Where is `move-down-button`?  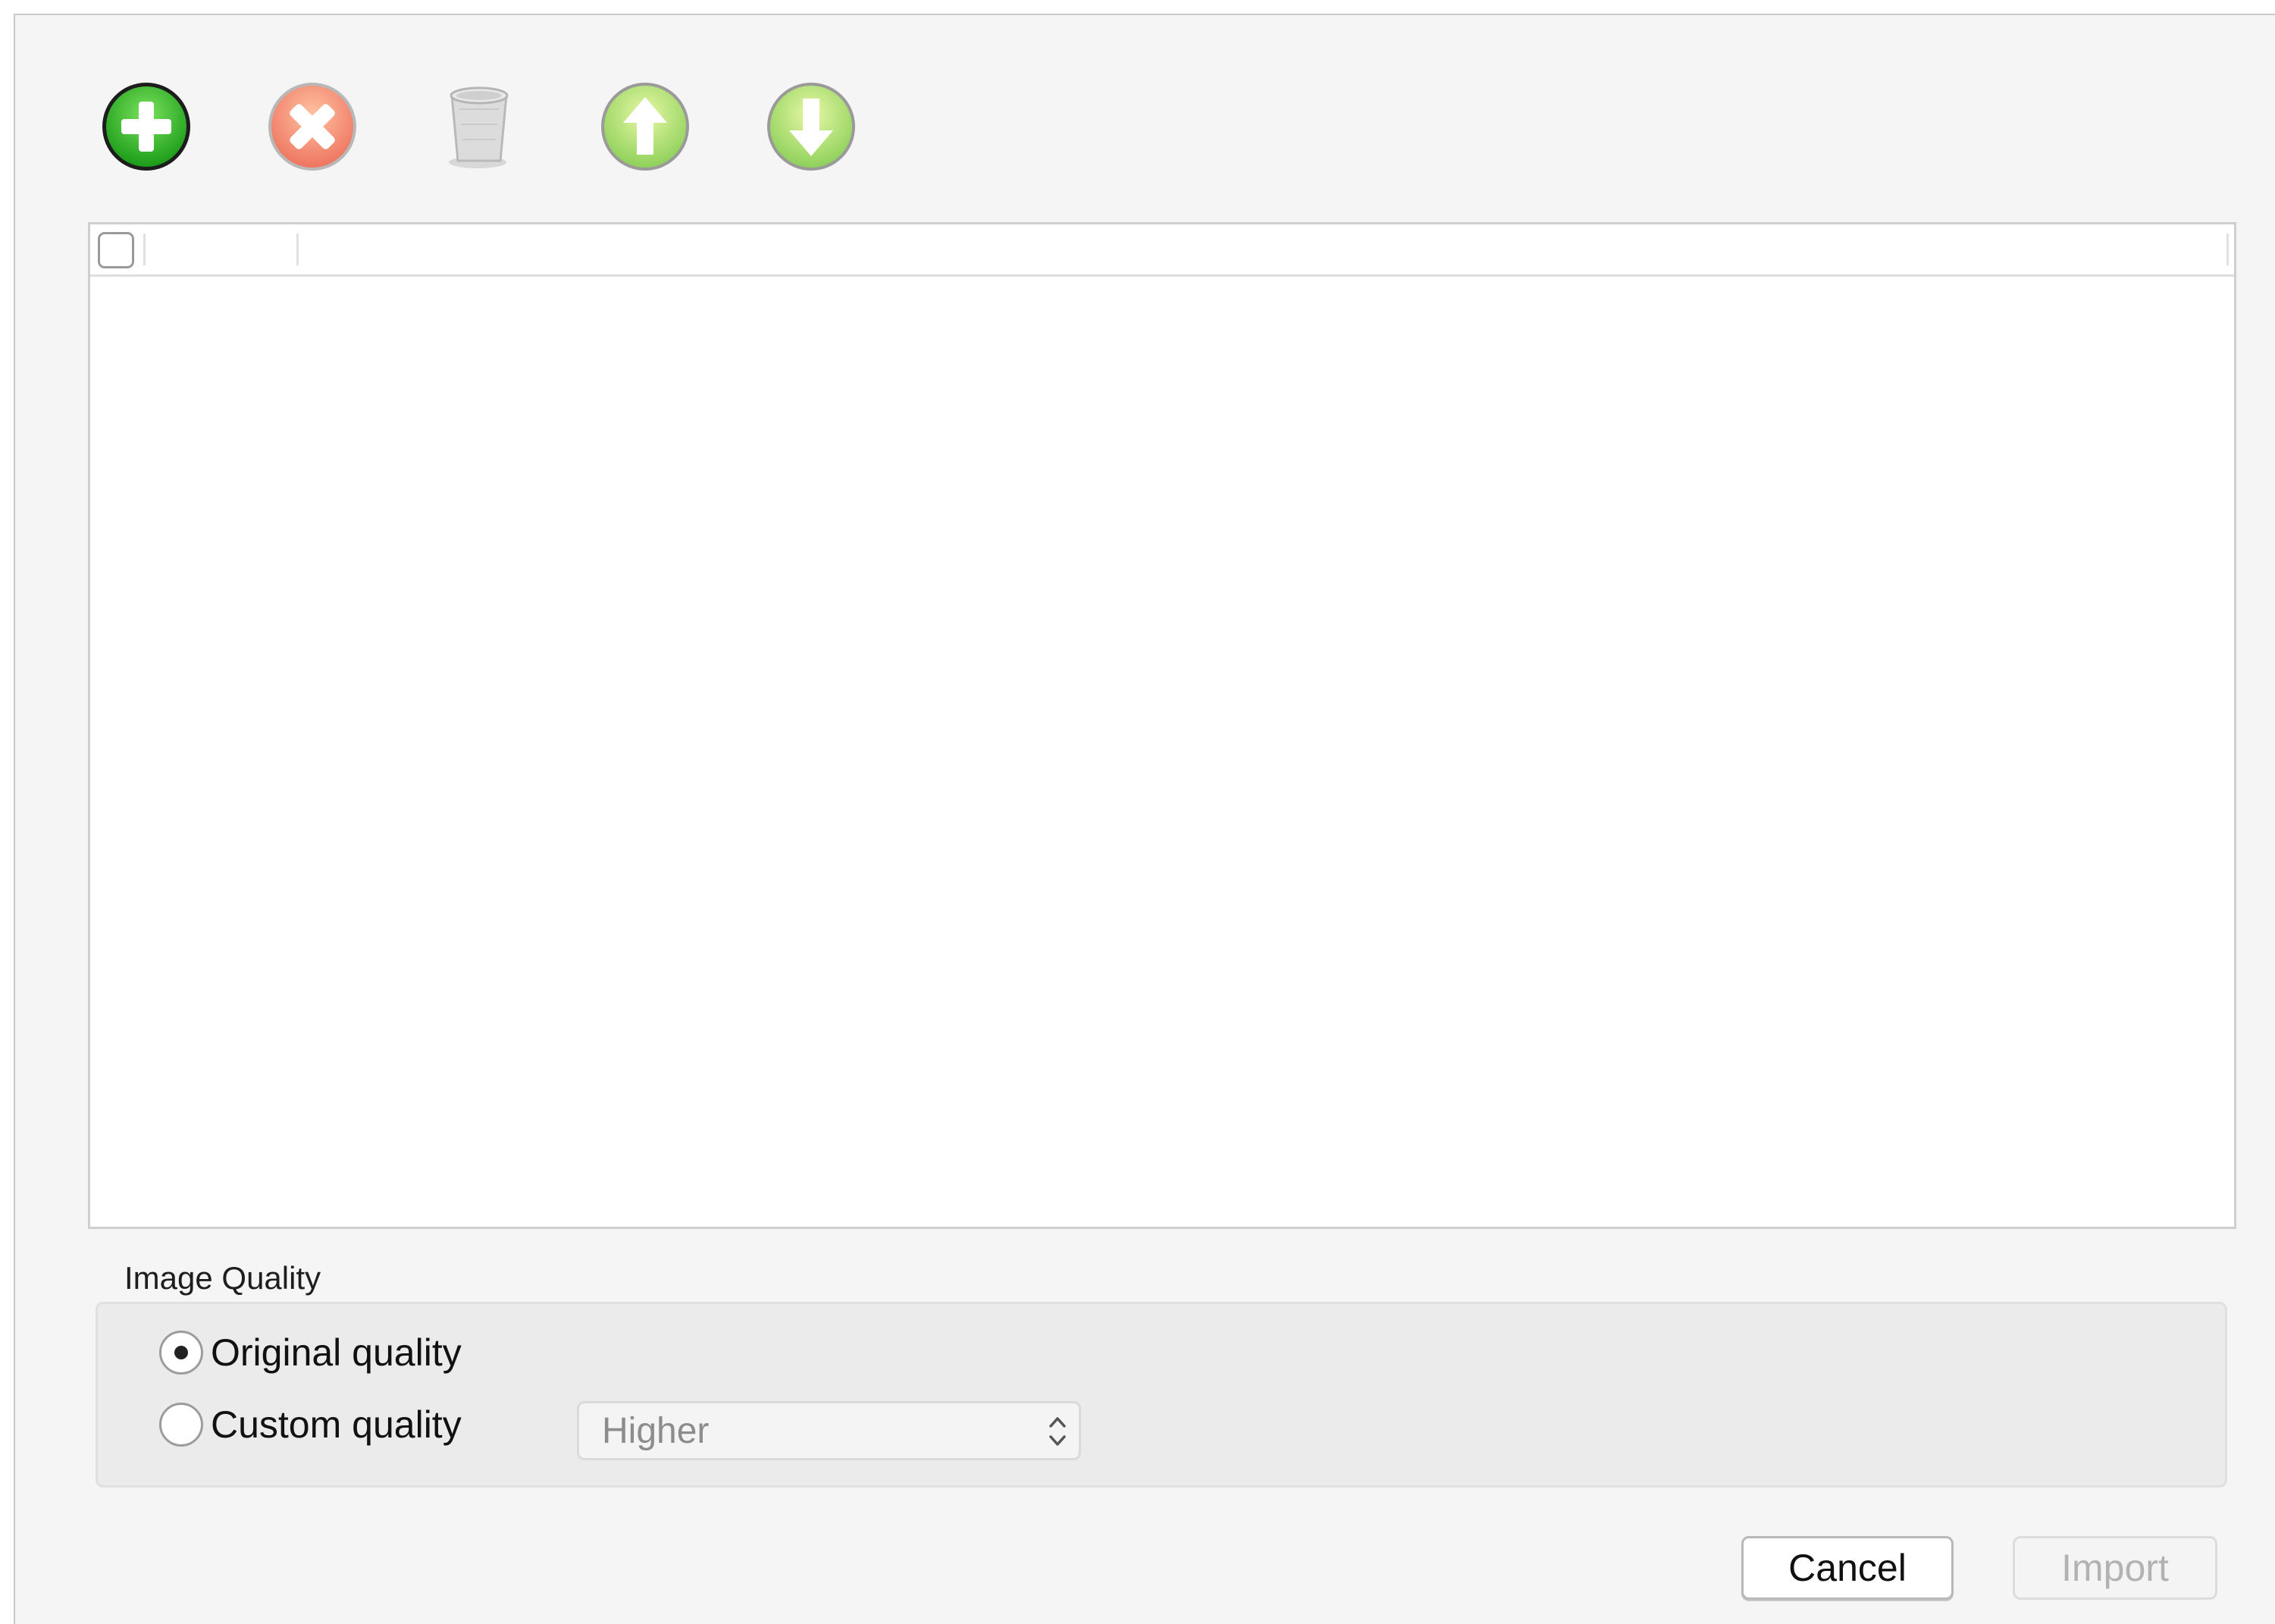 move-down-button is located at coordinates (811, 126).